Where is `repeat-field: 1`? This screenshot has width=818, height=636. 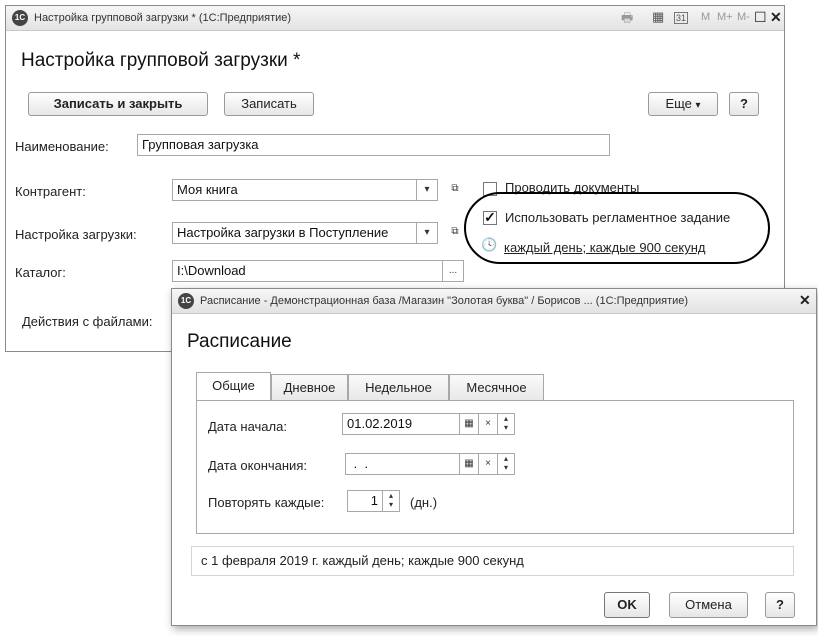
repeat-field: 1 is located at coordinates (365, 501).